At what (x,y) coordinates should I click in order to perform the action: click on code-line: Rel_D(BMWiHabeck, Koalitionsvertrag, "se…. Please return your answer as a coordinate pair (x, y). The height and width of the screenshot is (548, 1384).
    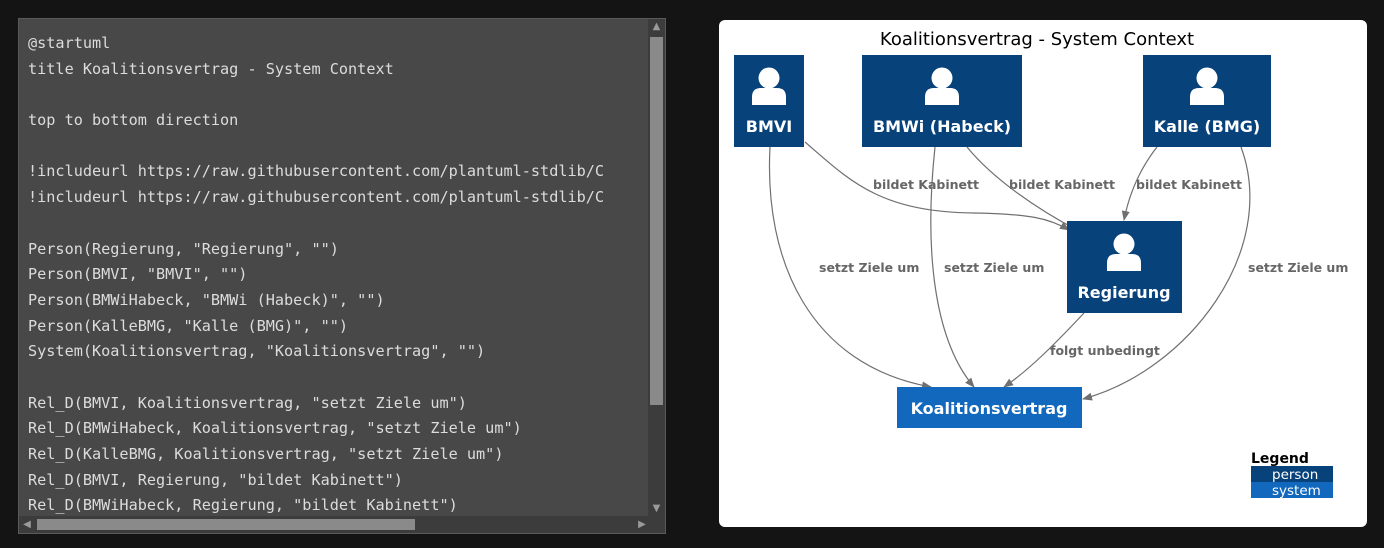
    Looking at the image, I should click on (316, 429).